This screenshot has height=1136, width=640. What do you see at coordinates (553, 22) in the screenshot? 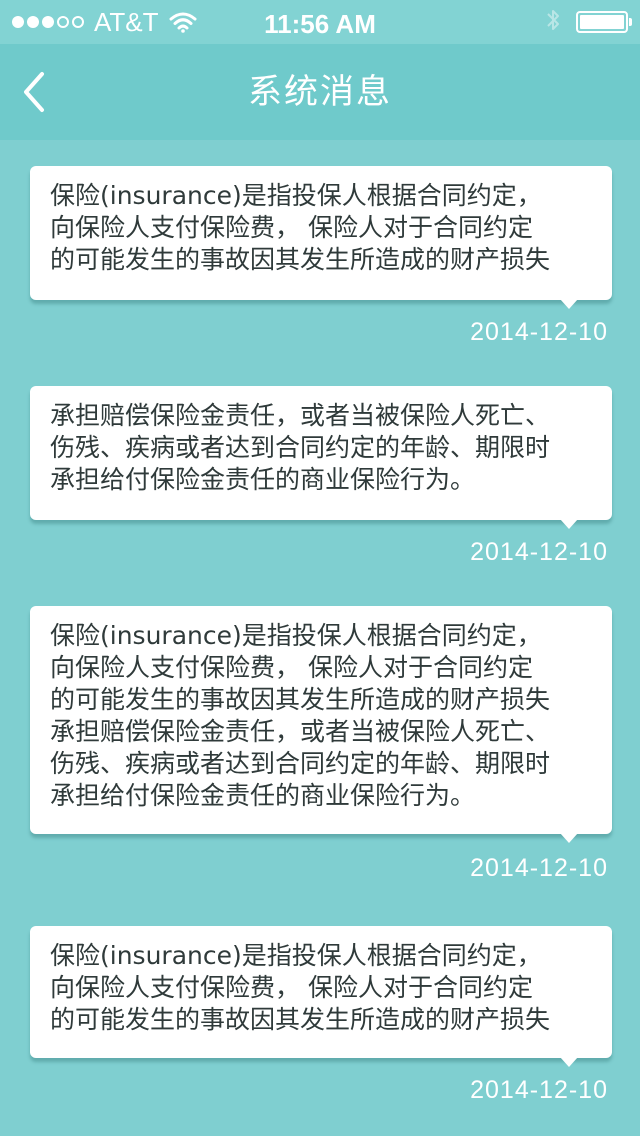
I see `bluetooth-icon` at bounding box center [553, 22].